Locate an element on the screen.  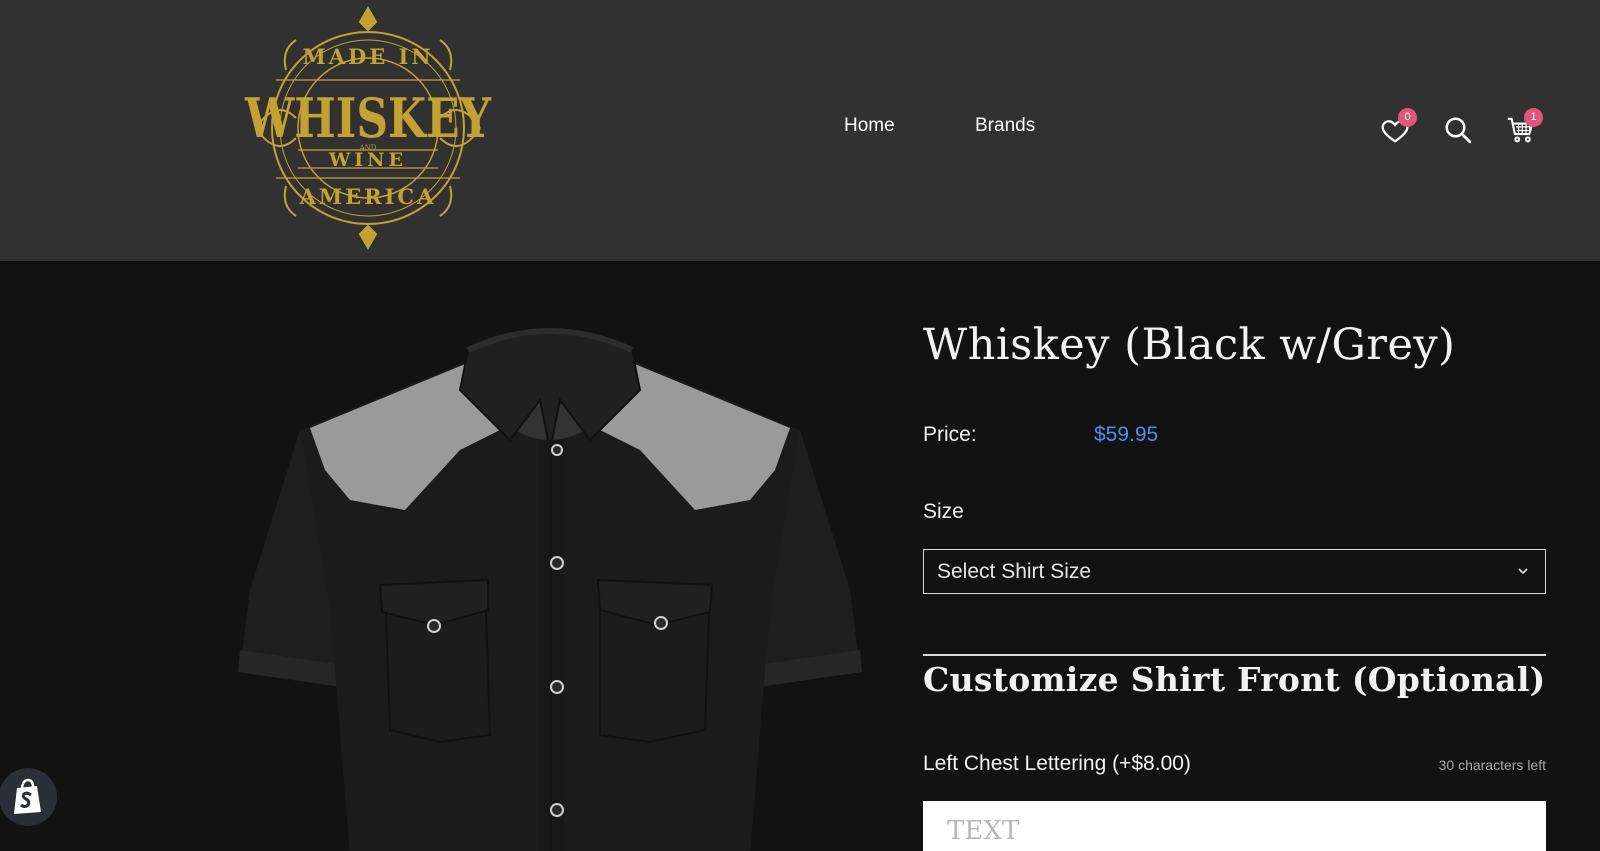
search-icon is located at coordinates (1458, 130).